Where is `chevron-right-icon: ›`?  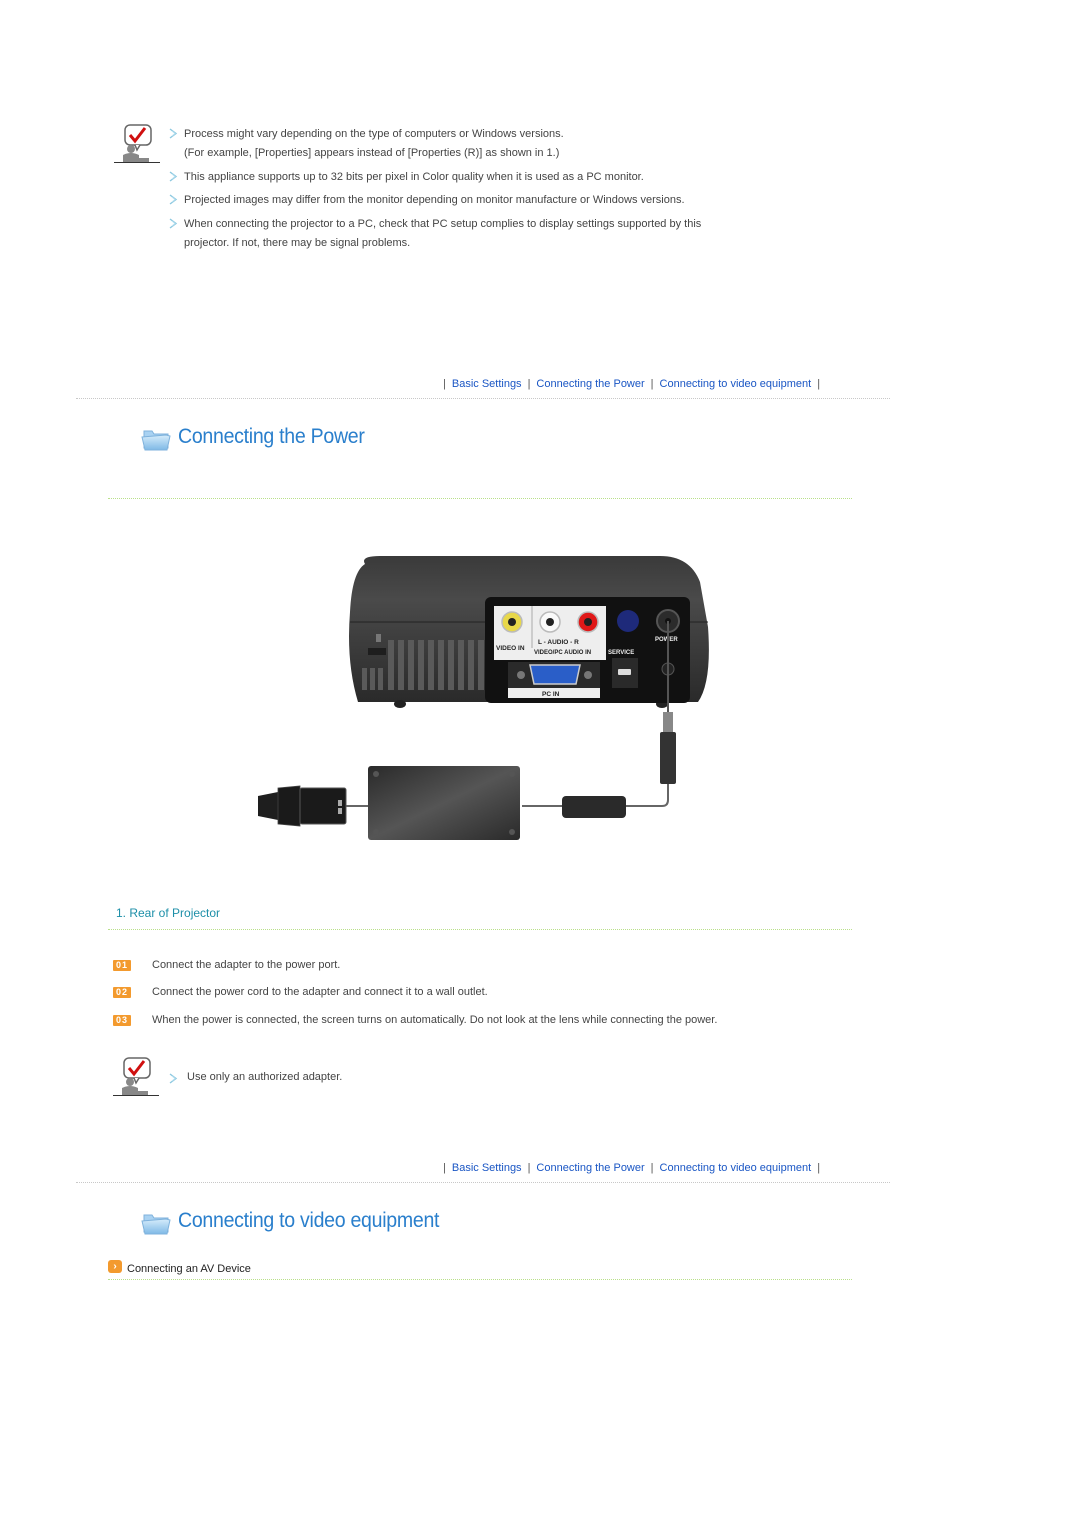
chevron-right-icon: › is located at coordinates (115, 1266).